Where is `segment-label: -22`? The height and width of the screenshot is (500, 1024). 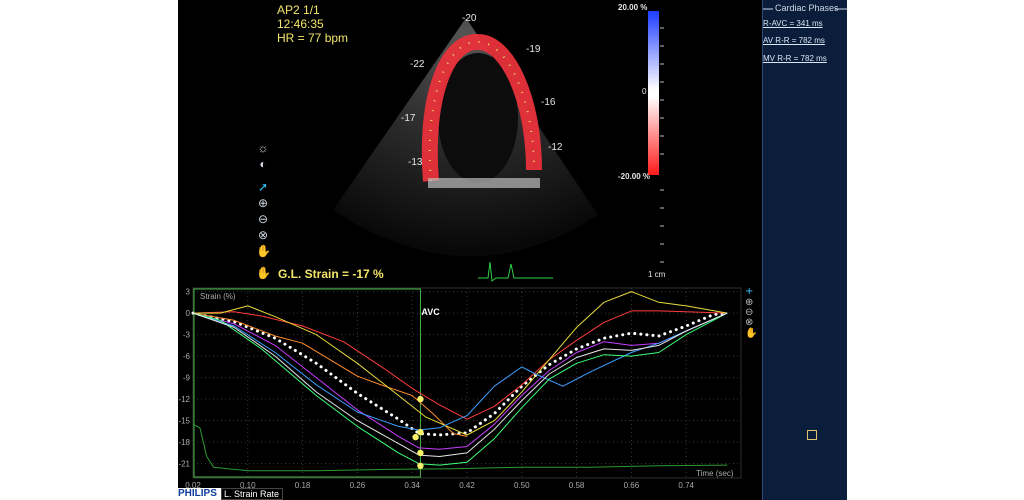
segment-label: -22 is located at coordinates (417, 64).